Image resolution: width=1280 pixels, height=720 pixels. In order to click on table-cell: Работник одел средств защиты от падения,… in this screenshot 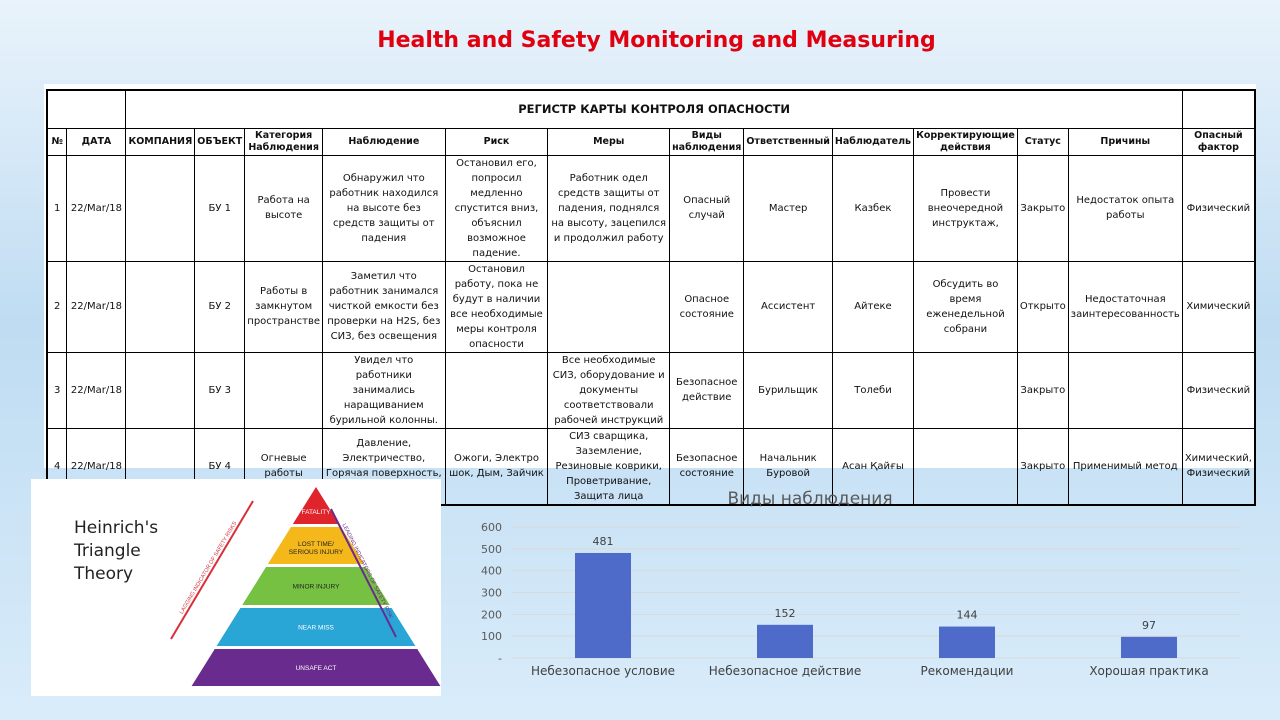, I will do `click(609, 208)`.